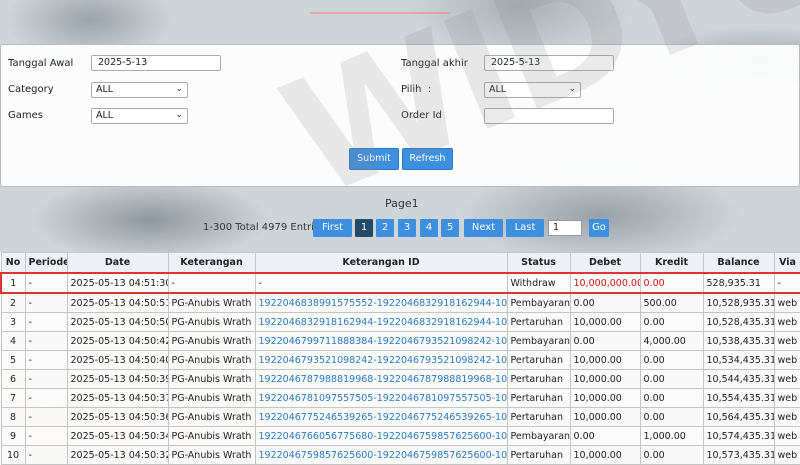  Describe the element at coordinates (13, 360) in the screenshot. I see `row-no: 5` at that location.